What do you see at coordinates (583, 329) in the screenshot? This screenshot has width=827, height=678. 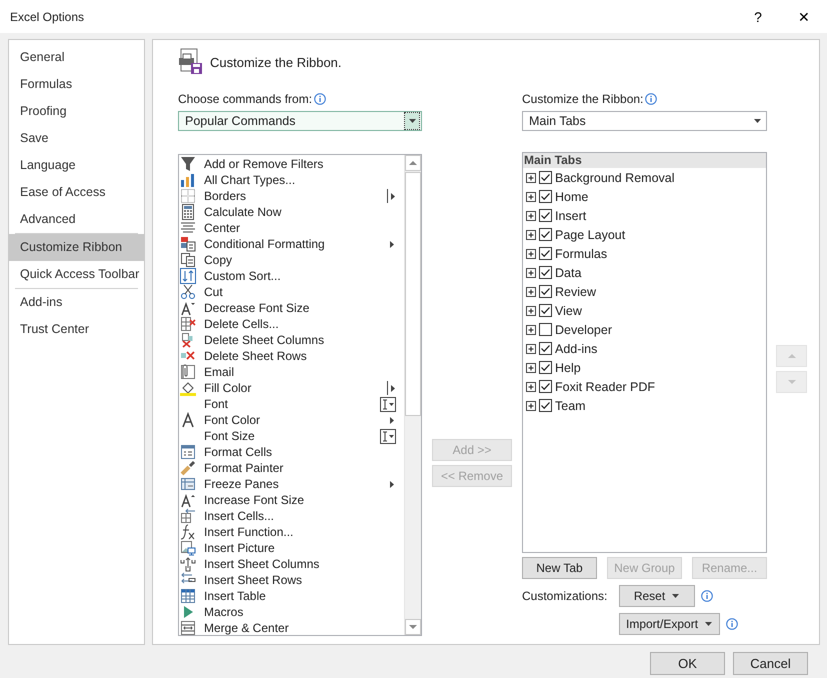 I see `tab-item: Developer` at bounding box center [583, 329].